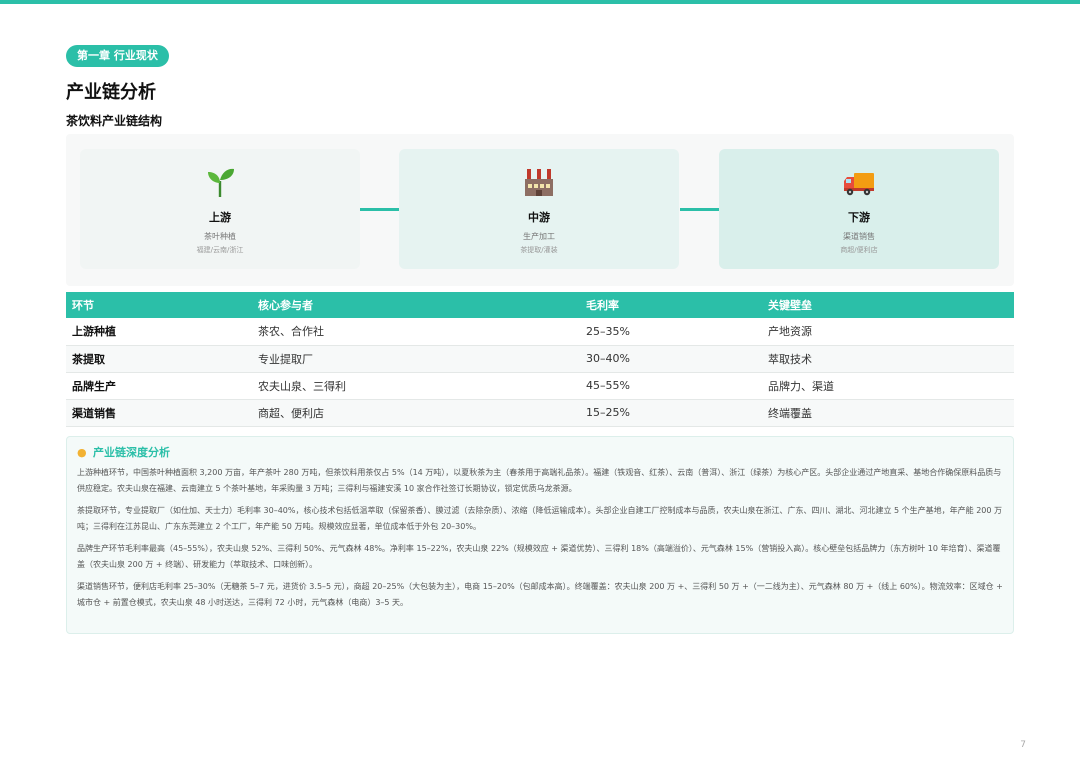  What do you see at coordinates (114, 121) in the screenshot?
I see `section-title: 茶饮料产业链结构` at bounding box center [114, 121].